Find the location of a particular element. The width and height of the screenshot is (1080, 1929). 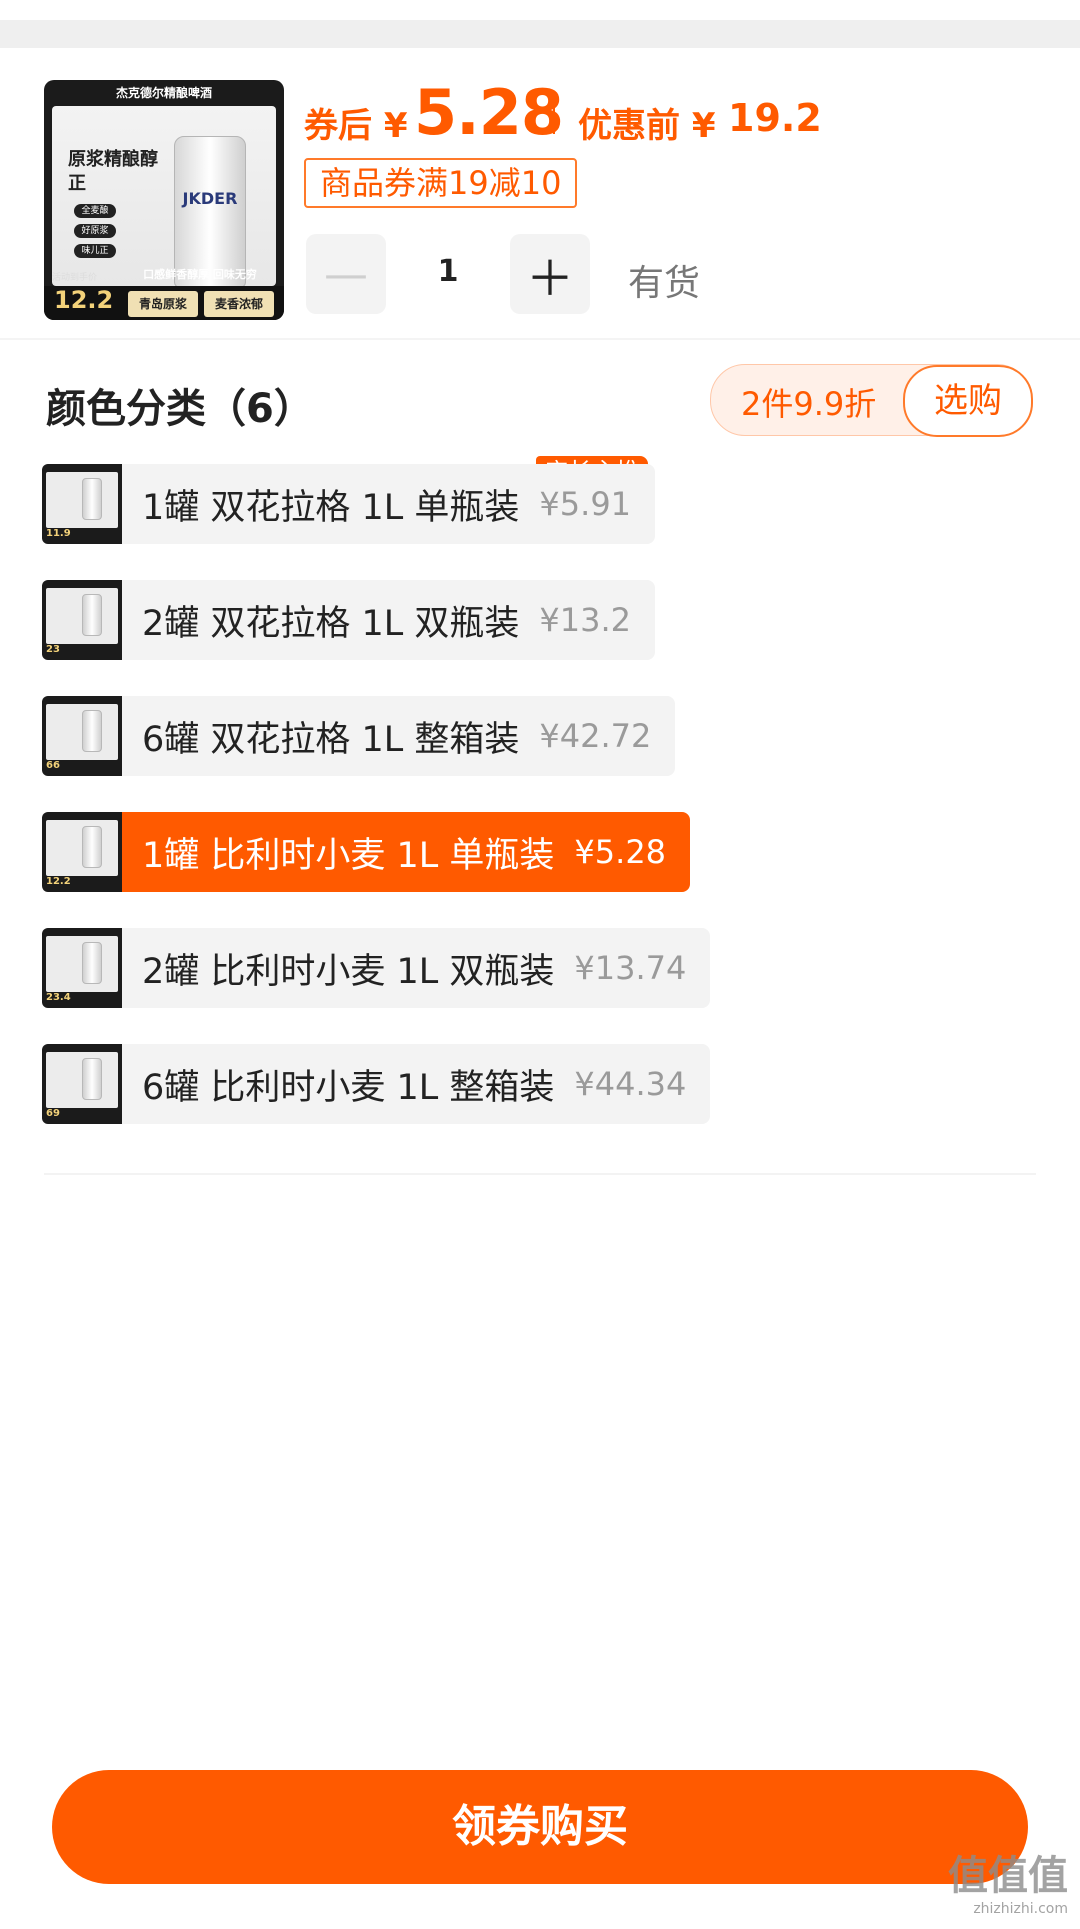

option-label: 1罐 比利时小麦 1L 单瓶装 is located at coordinates (348, 855).